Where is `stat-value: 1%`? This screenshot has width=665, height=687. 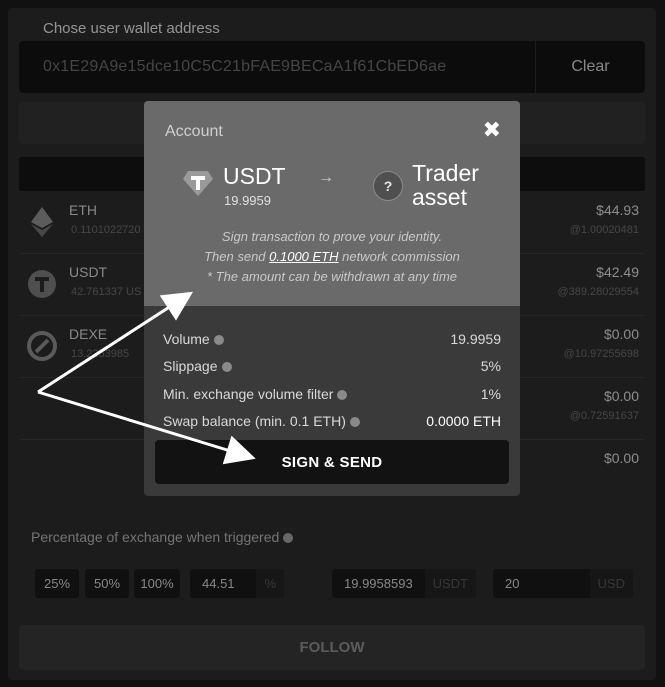
stat-value: 1% is located at coordinates (490, 394).